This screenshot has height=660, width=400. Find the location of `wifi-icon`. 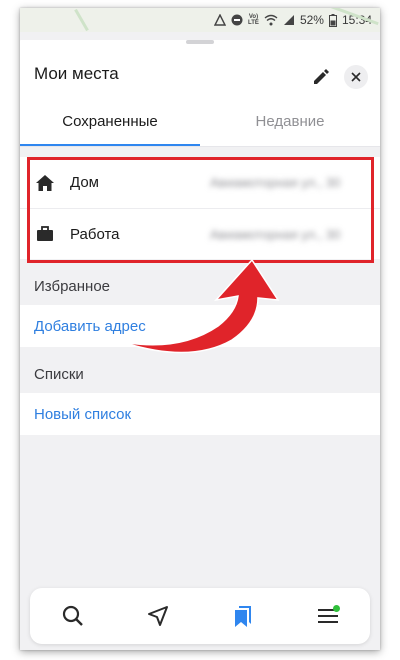

wifi-icon is located at coordinates (271, 20).